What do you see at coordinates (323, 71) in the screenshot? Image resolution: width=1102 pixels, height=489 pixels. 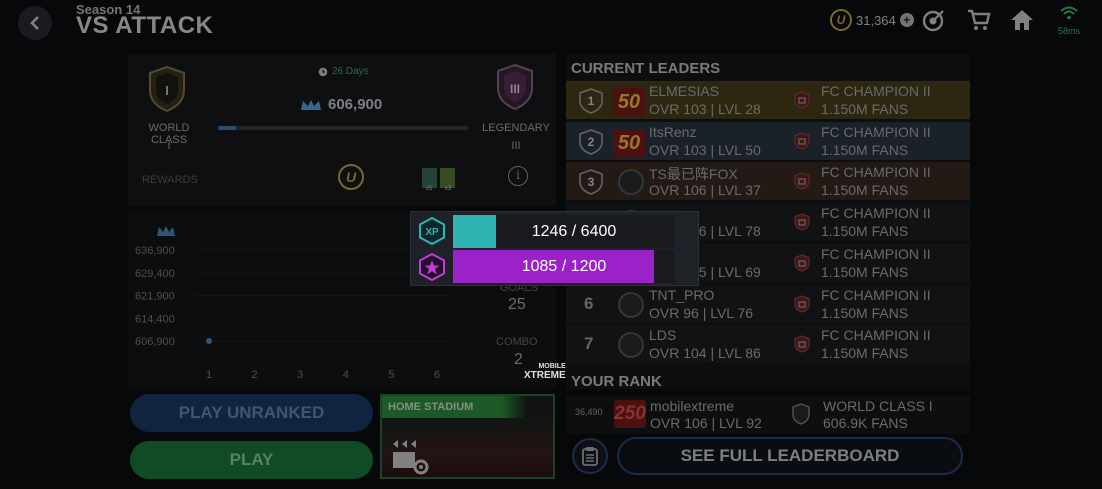 I see `clock-icon` at bounding box center [323, 71].